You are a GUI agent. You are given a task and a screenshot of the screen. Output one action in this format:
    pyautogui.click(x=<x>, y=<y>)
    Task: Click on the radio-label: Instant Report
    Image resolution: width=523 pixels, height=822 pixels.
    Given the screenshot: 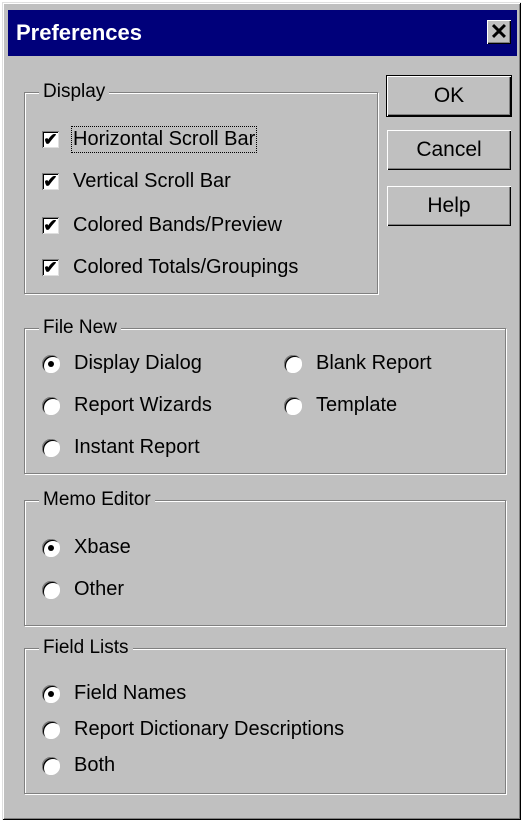 What is the action you would take?
    pyautogui.click(x=137, y=447)
    